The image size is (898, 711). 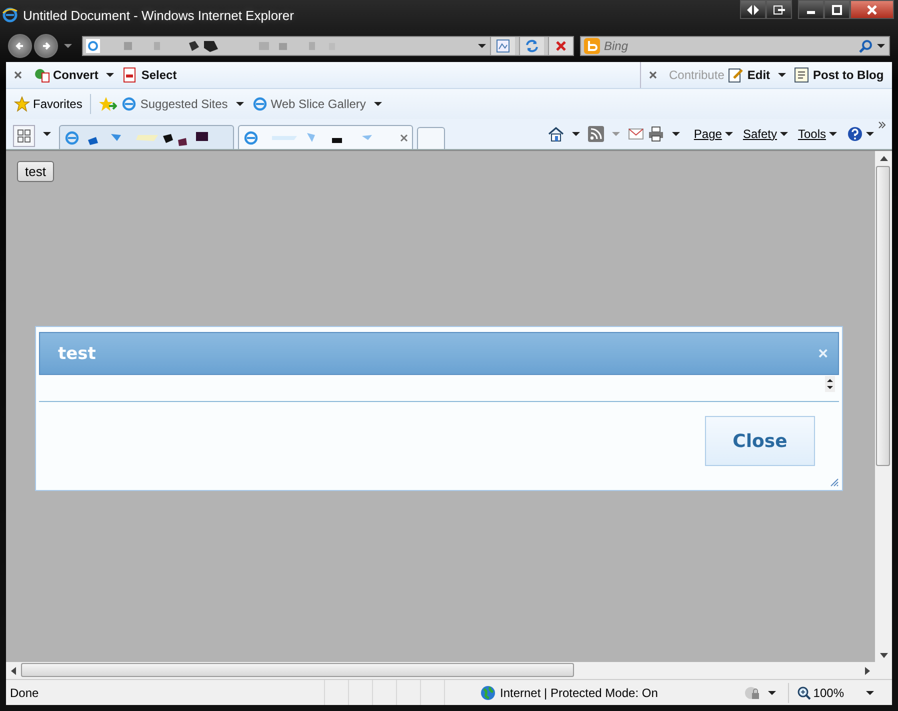 I want to click on exit-icon, so click(x=779, y=9).